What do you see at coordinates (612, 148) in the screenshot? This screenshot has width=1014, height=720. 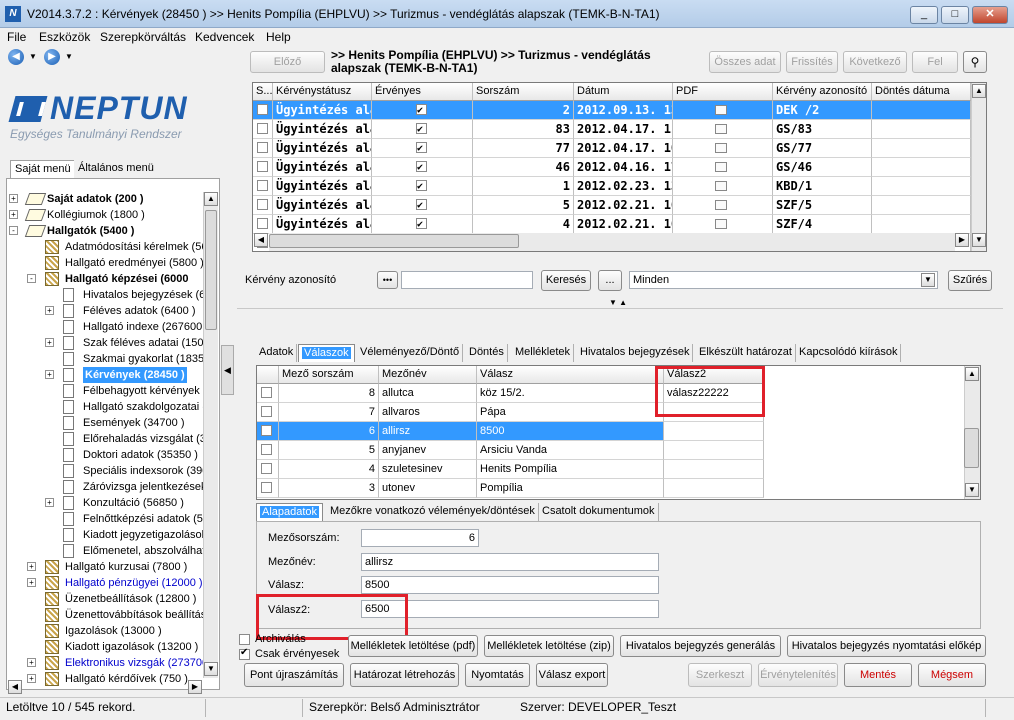 I see `table-row: Ügyintézés alatt 772012.04.17. 10:5 GS/77` at bounding box center [612, 148].